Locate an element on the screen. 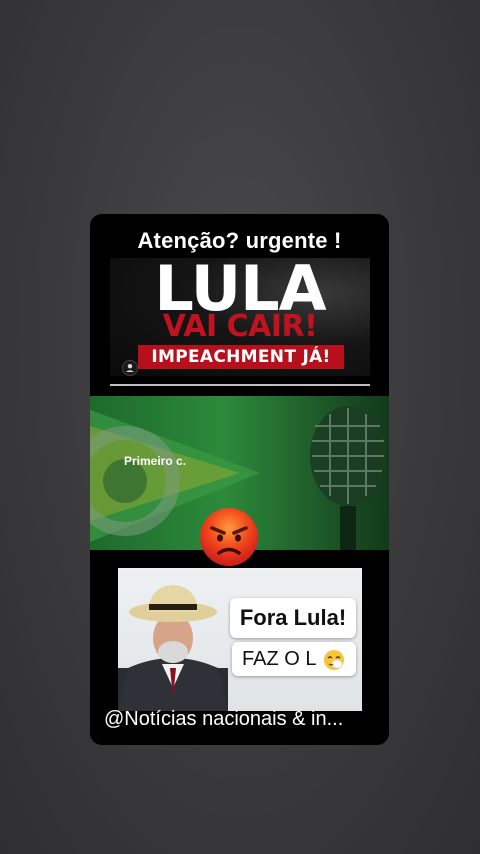 The image size is (480, 854). speech-bubble-faz-o-l: FAZ O L is located at coordinates (294, 659).